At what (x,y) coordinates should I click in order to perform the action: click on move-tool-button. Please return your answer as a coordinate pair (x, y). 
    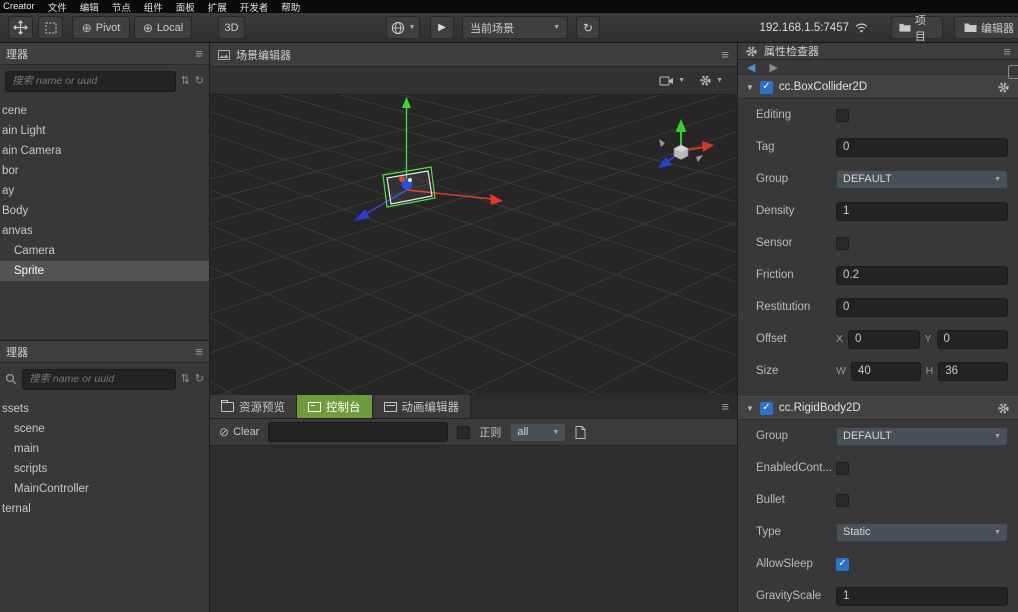
    Looking at the image, I should click on (20, 27).